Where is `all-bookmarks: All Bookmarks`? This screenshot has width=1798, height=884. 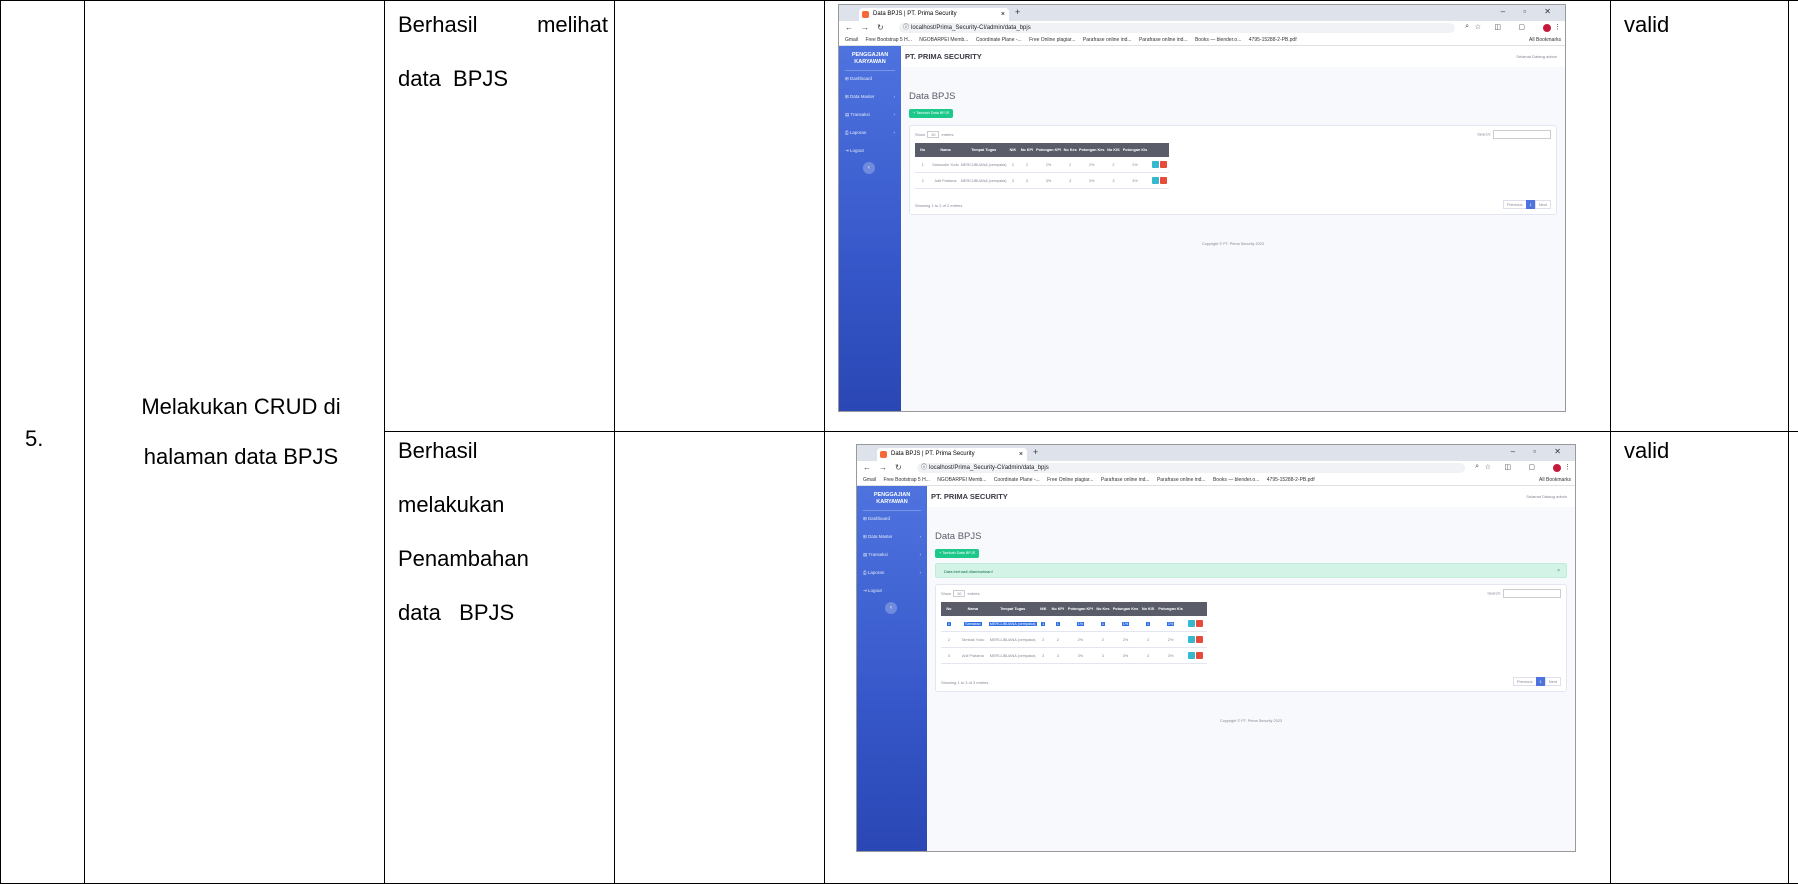 all-bookmarks: All Bookmarks is located at coordinates (1545, 40).